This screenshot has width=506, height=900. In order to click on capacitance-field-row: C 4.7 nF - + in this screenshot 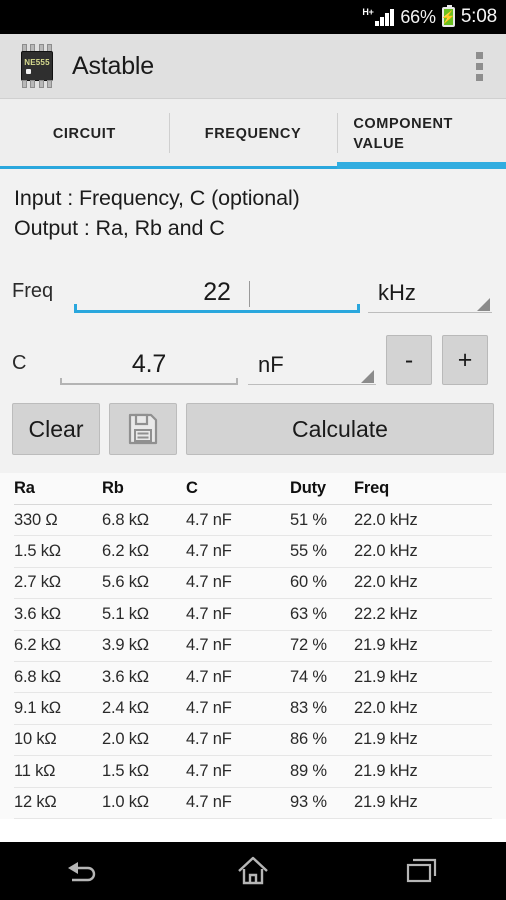, I will do `click(253, 359)`.